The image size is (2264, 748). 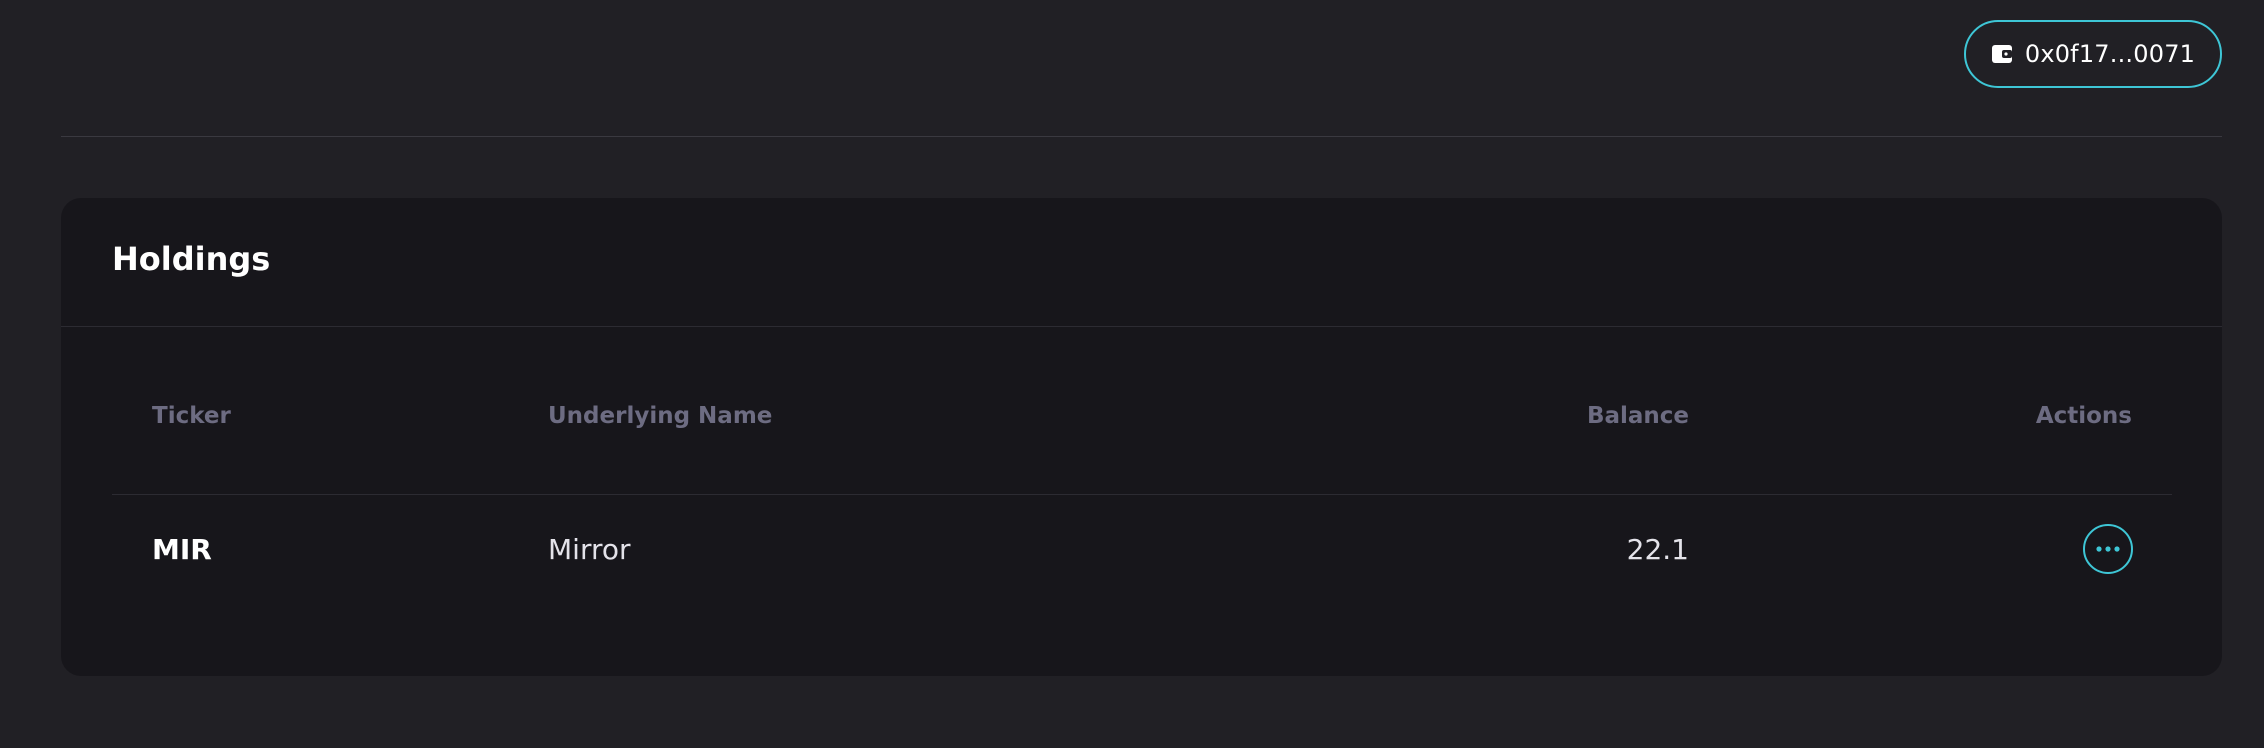 What do you see at coordinates (191, 259) in the screenshot?
I see `holdings-title: Holdings` at bounding box center [191, 259].